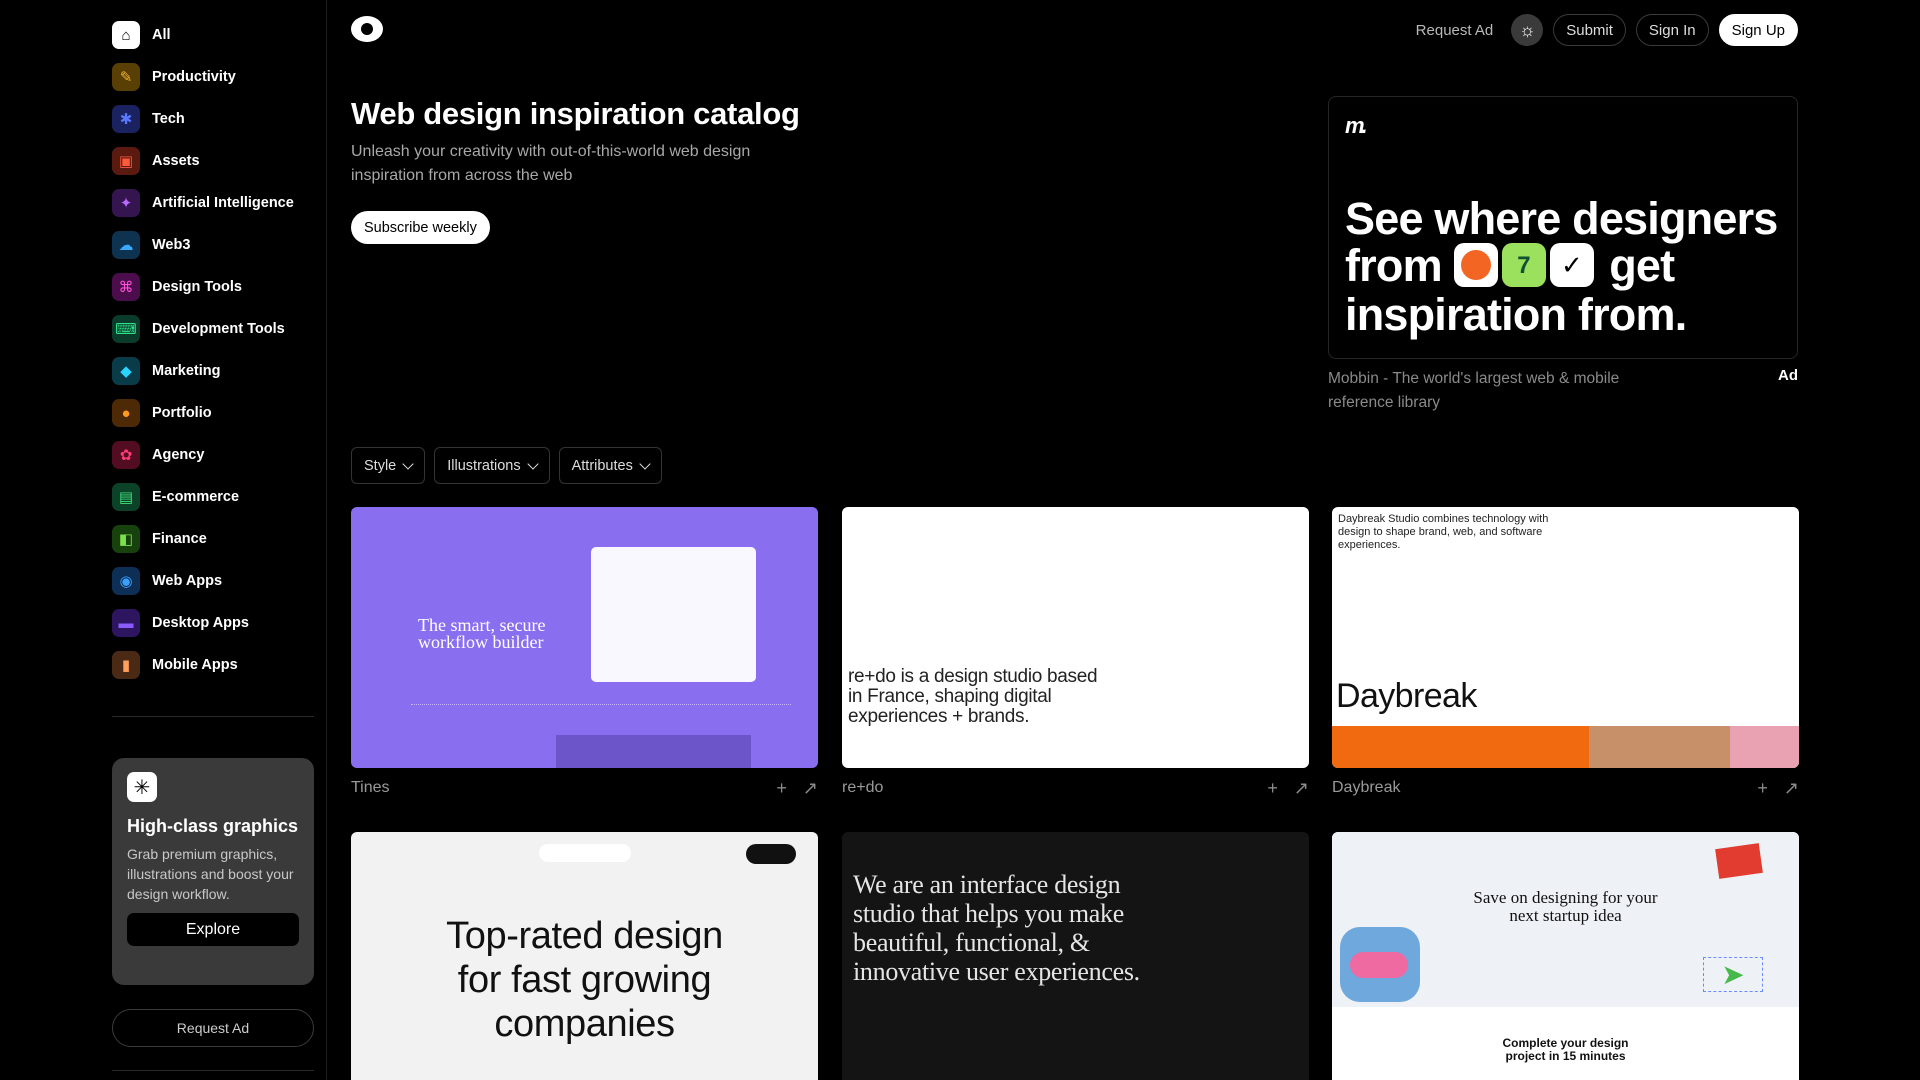 This screenshot has width=1920, height=1080. I want to click on sidebar-item-label: Mobile Apps, so click(195, 665).